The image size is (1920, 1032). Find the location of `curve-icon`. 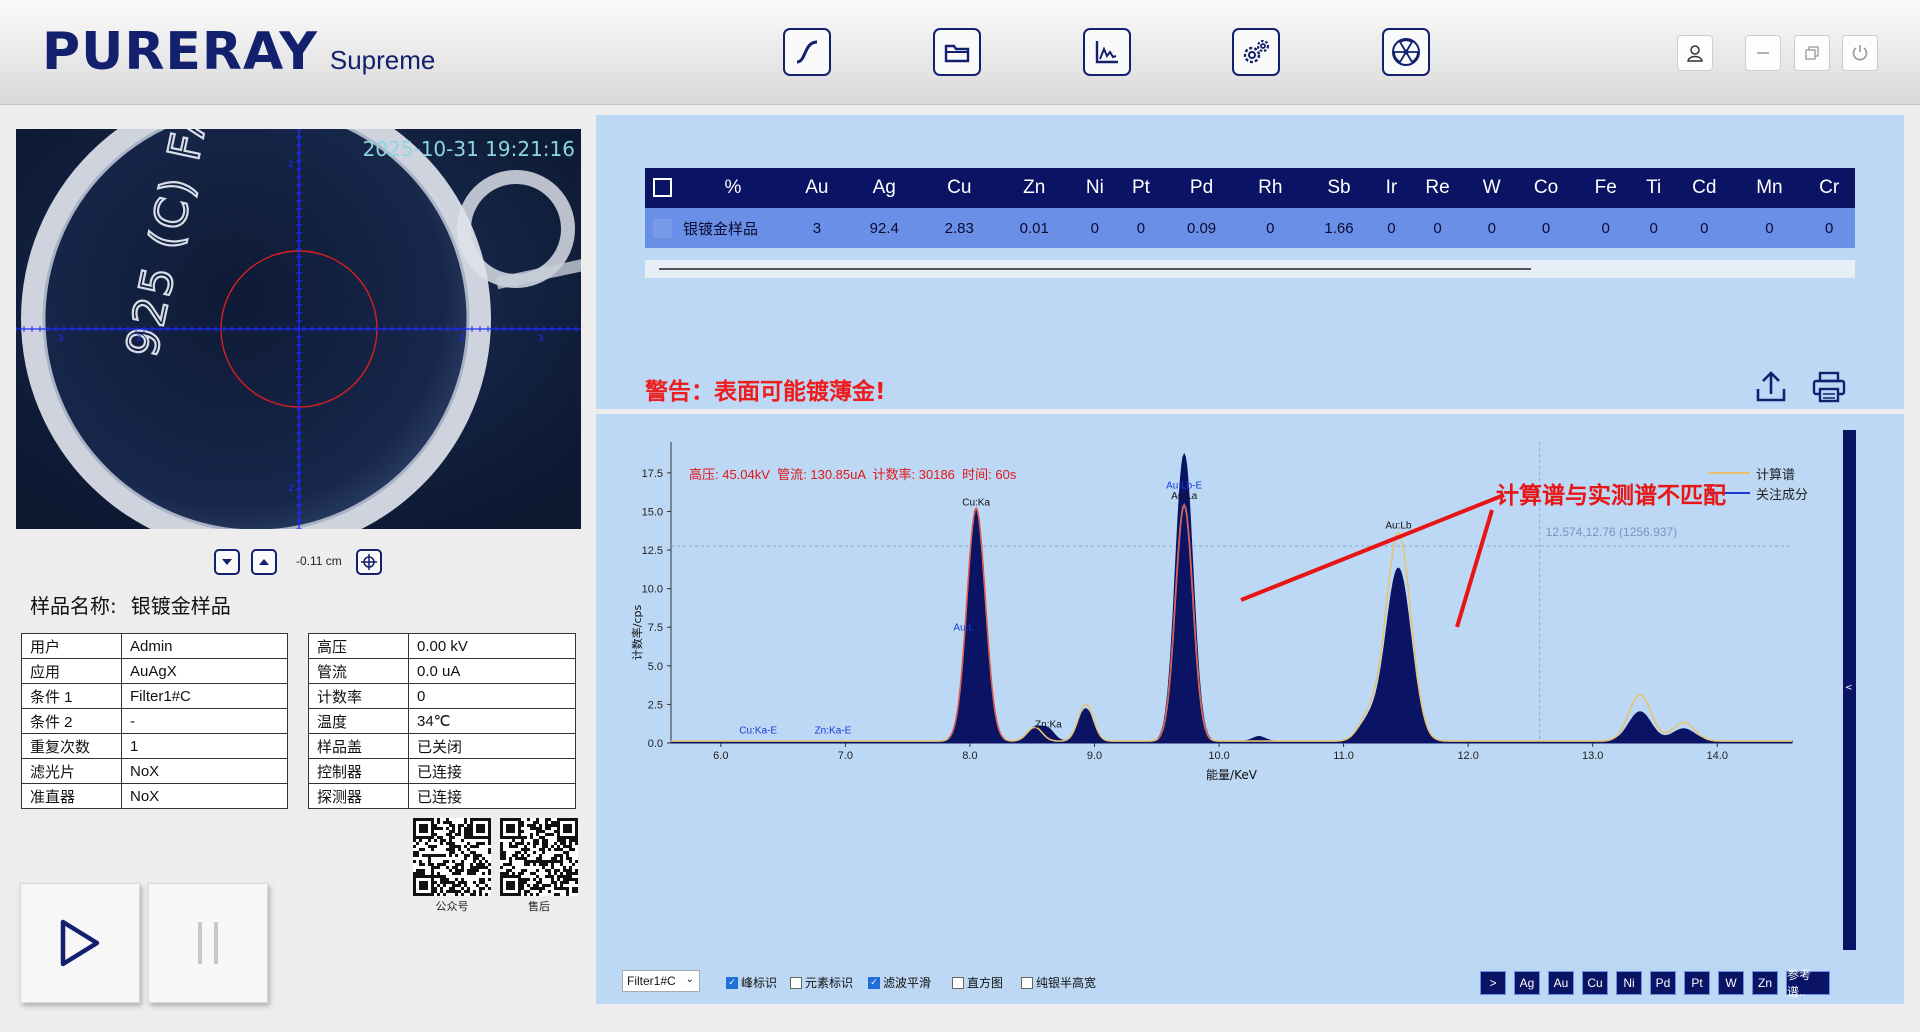

curve-icon is located at coordinates (807, 52).